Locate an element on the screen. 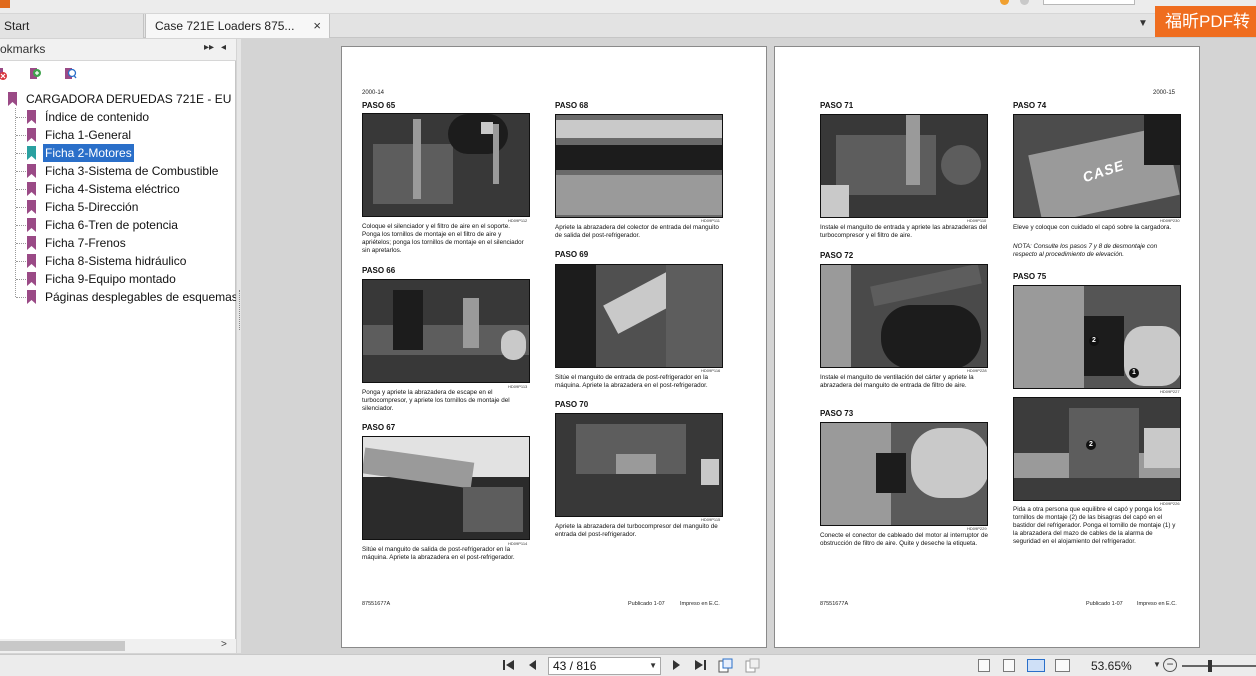  add-bookmark-icon is located at coordinates (35, 74).